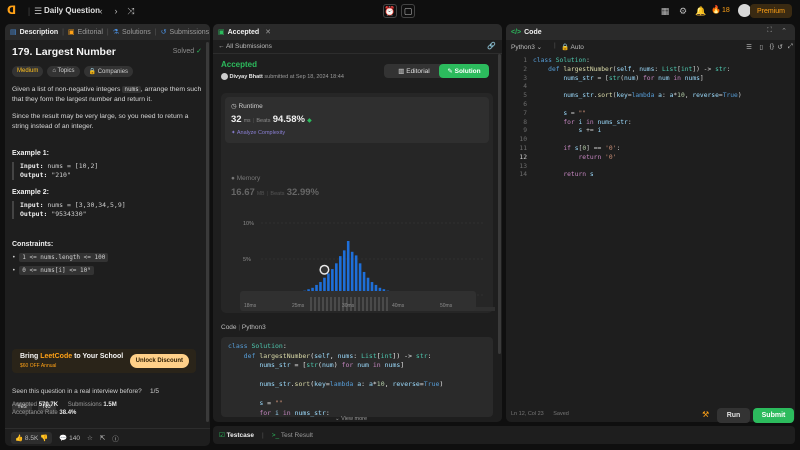 This screenshot has height=450, width=800. Describe the element at coordinates (236, 435) in the screenshot. I see `tab-testcase: ☑ Testcase` at that location.